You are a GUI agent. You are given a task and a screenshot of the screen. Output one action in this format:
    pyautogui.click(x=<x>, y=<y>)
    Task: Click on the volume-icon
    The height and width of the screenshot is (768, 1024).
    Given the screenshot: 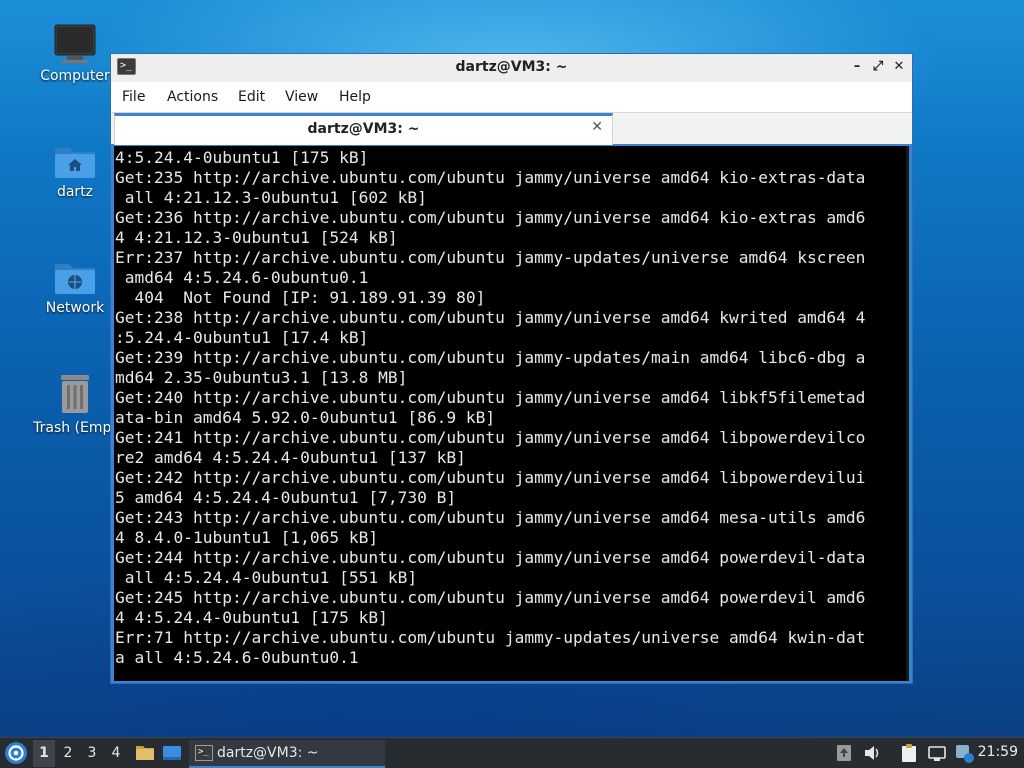 What is the action you would take?
    pyautogui.click(x=872, y=753)
    